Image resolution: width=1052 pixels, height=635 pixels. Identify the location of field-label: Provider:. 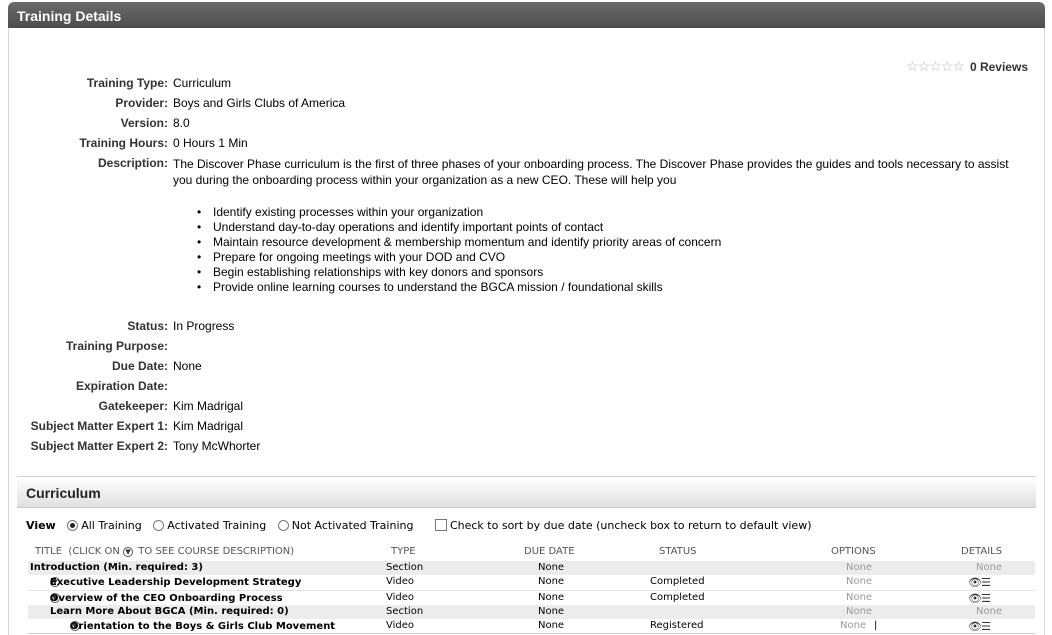
(141, 103).